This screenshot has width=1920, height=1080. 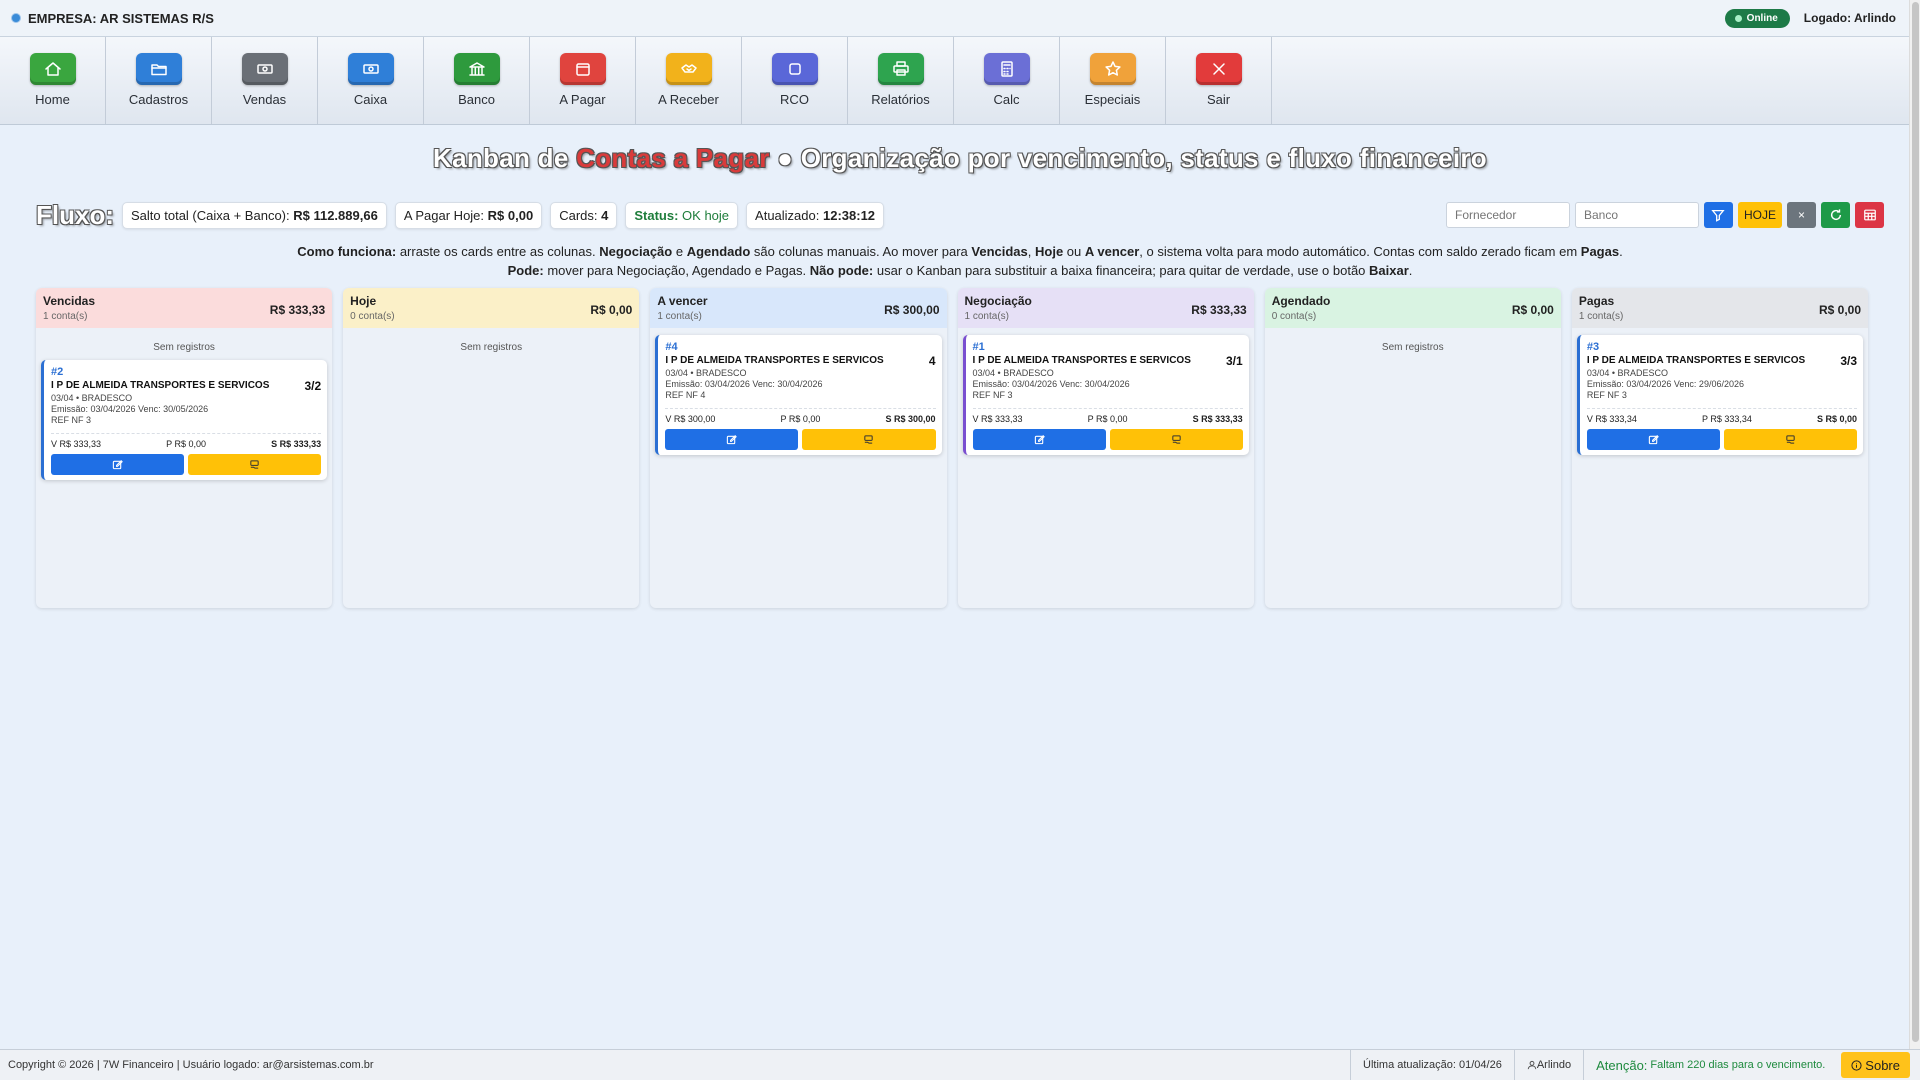 What do you see at coordinates (491, 308) in the screenshot?
I see `column-header: Hoje 0 conta(s) R$ 0,00` at bounding box center [491, 308].